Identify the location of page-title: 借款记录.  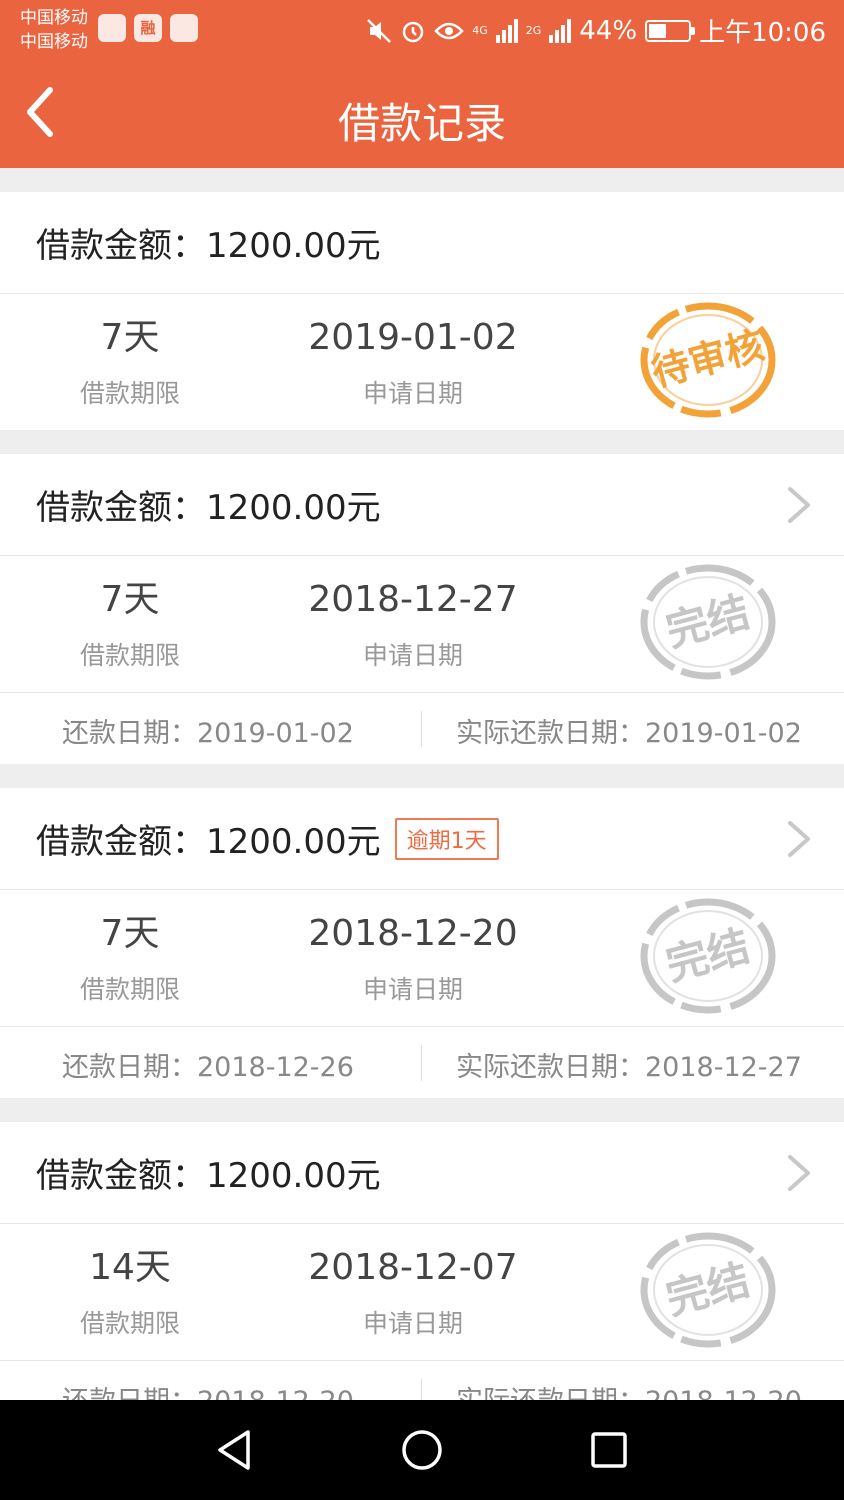
(421, 123).